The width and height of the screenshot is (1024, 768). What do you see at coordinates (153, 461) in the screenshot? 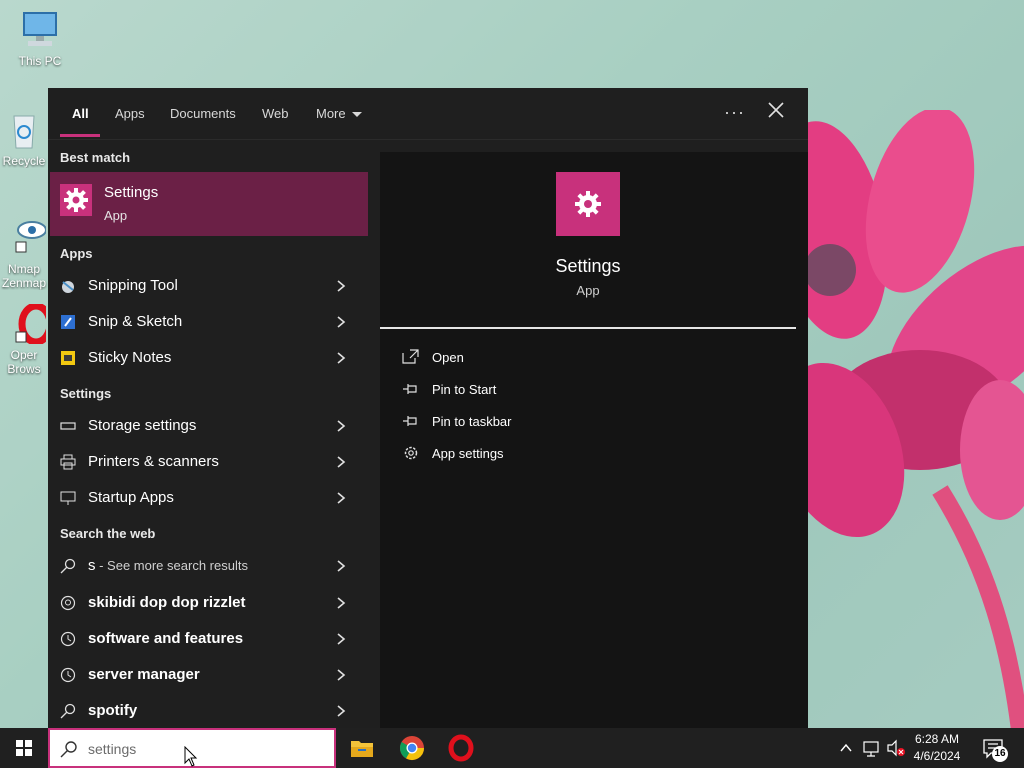
I see `settings-item-label: Printers & scanners` at bounding box center [153, 461].